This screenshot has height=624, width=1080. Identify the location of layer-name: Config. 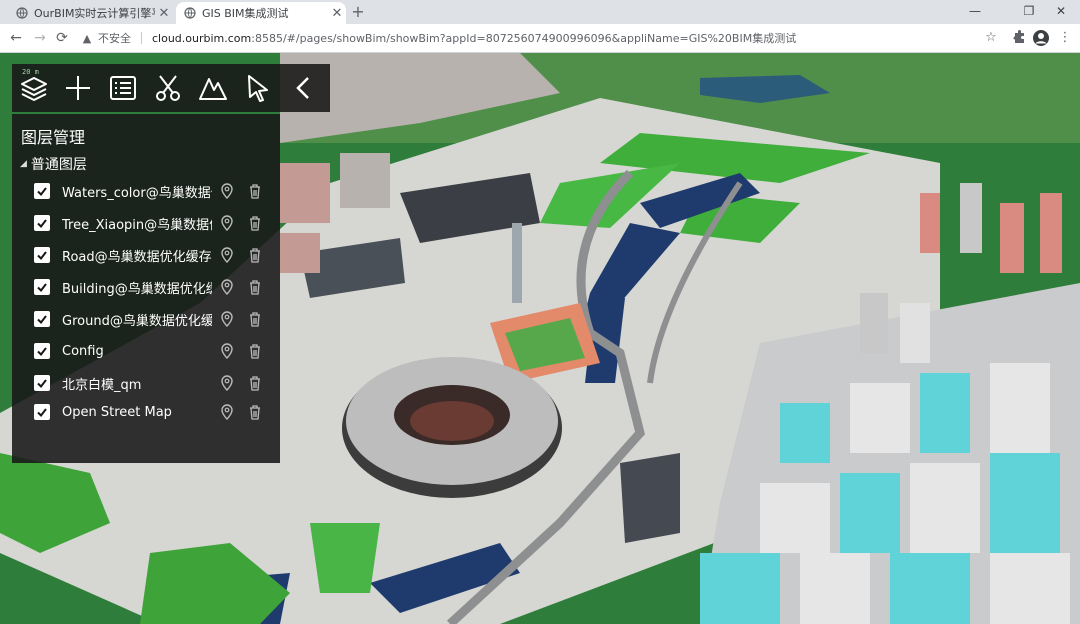
(83, 351).